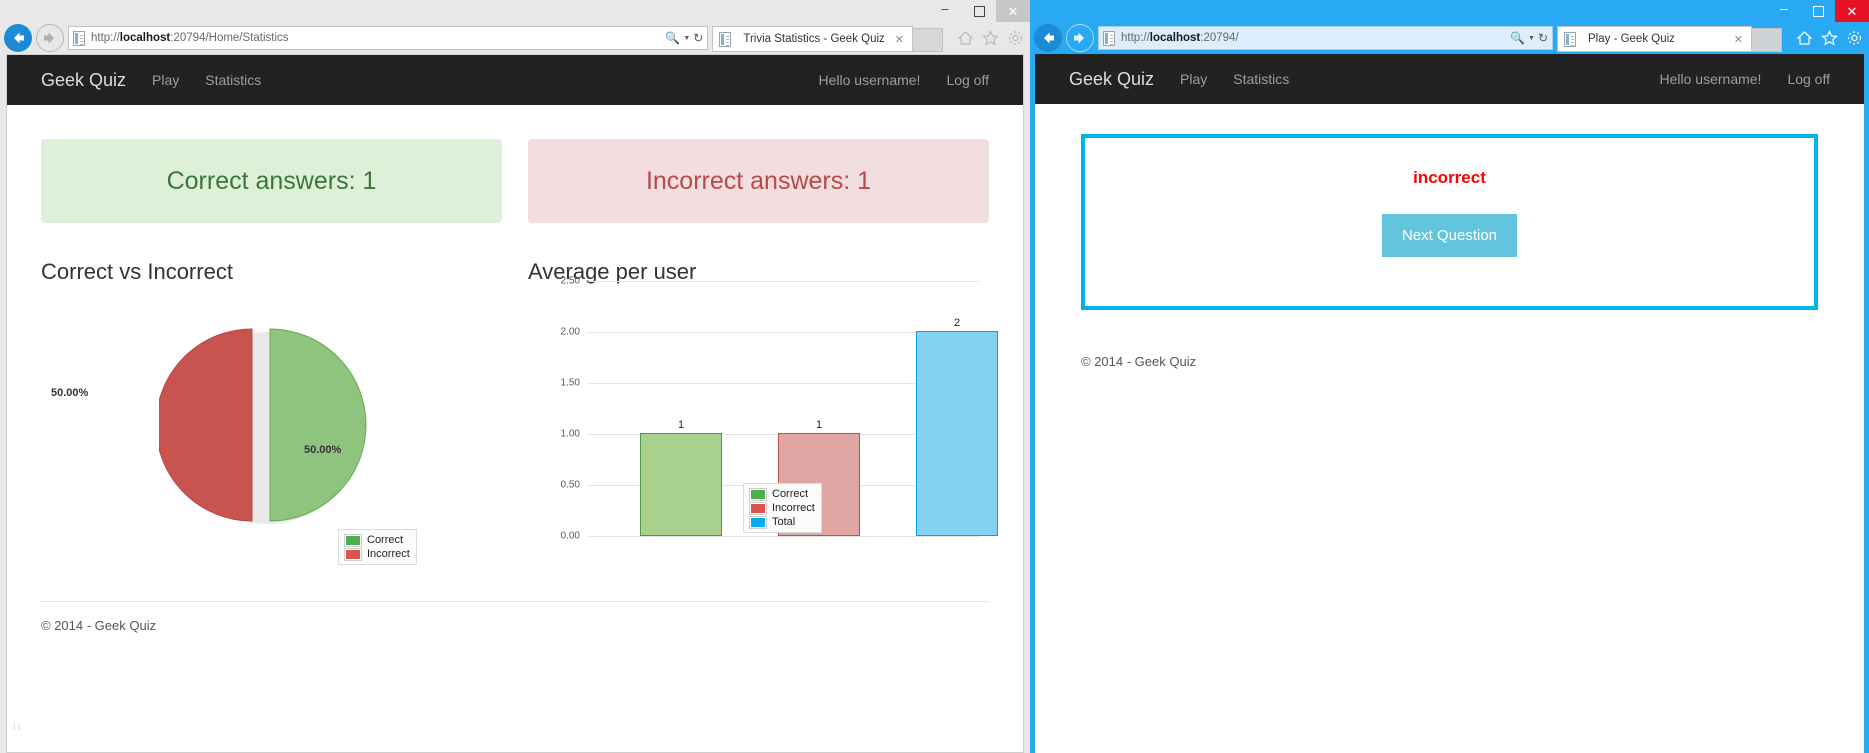 This screenshot has width=1869, height=753. I want to click on url-text: http://localhost:20794/Home/Statistics, so click(190, 38).